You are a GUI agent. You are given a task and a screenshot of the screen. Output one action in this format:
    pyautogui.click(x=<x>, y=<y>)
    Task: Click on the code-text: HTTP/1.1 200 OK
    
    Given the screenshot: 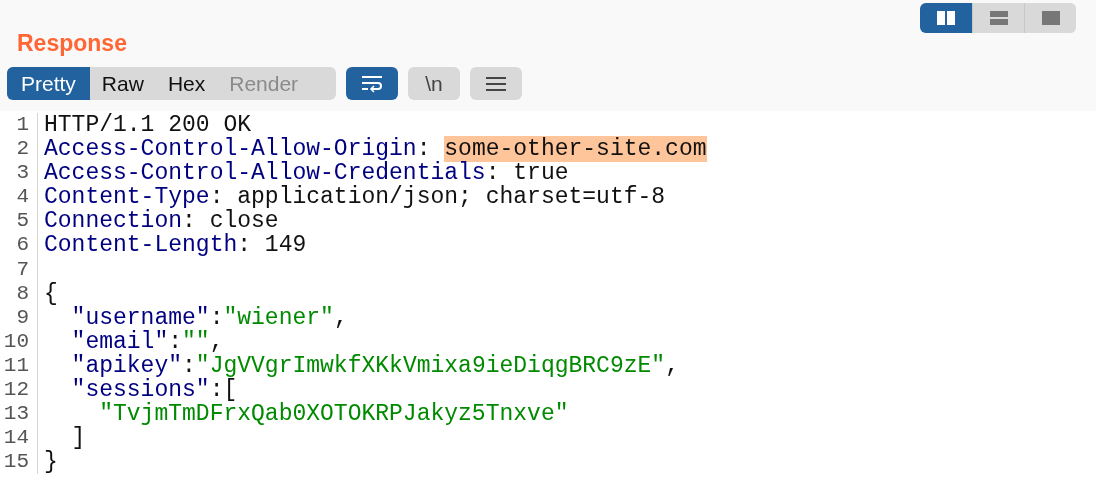 What is the action you would take?
    pyautogui.click(x=148, y=125)
    